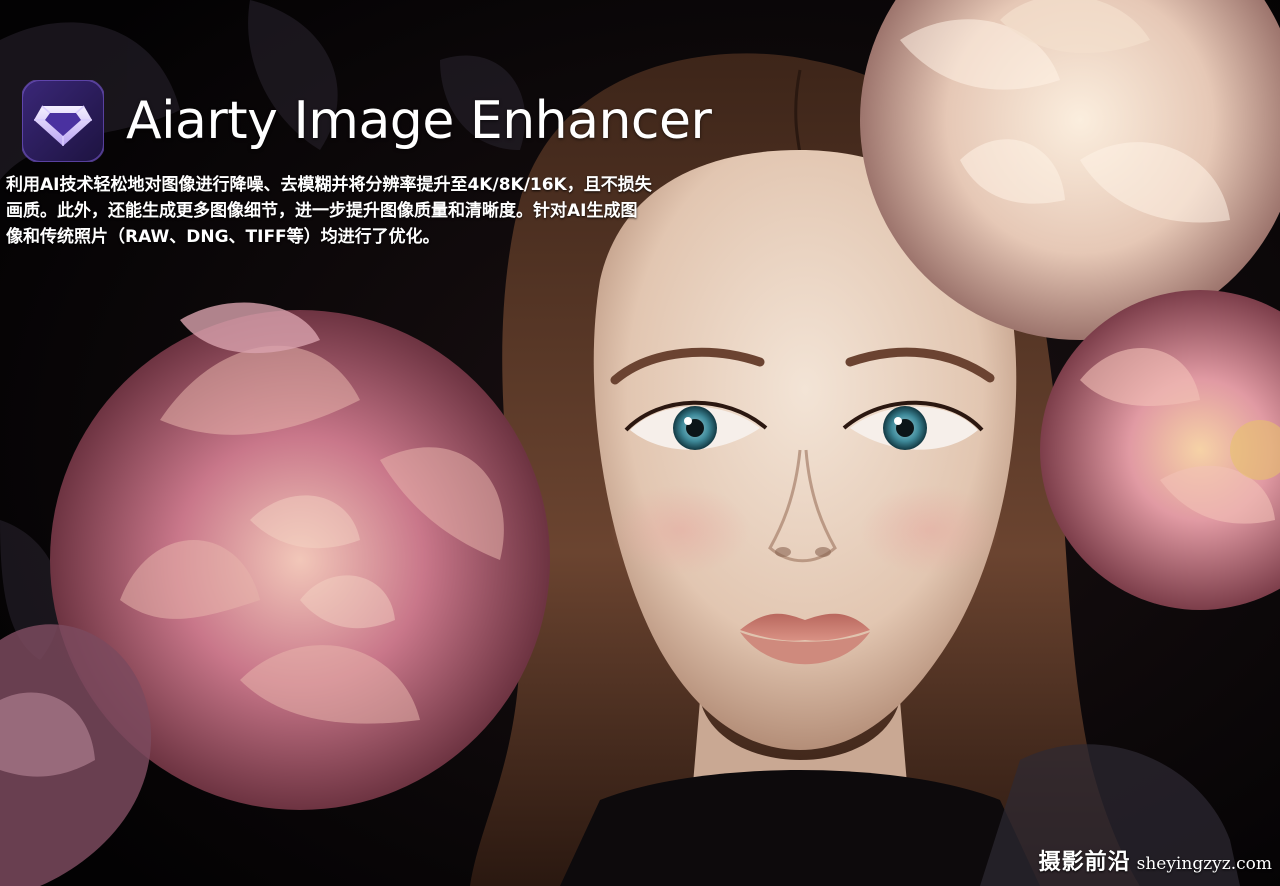 Image resolution: width=1280 pixels, height=886 pixels. What do you see at coordinates (1204, 864) in the screenshot?
I see `watermark-url: sheyingzyz.com` at bounding box center [1204, 864].